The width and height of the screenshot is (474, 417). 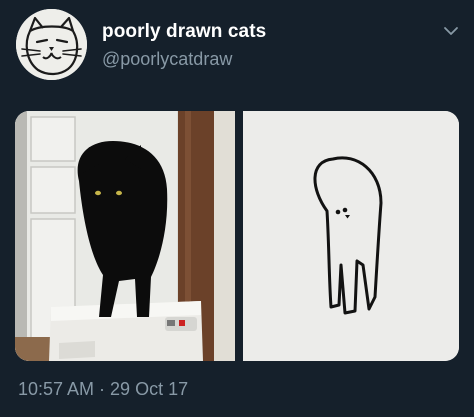 I want to click on handle: @poorlycatdraw, so click(x=167, y=59).